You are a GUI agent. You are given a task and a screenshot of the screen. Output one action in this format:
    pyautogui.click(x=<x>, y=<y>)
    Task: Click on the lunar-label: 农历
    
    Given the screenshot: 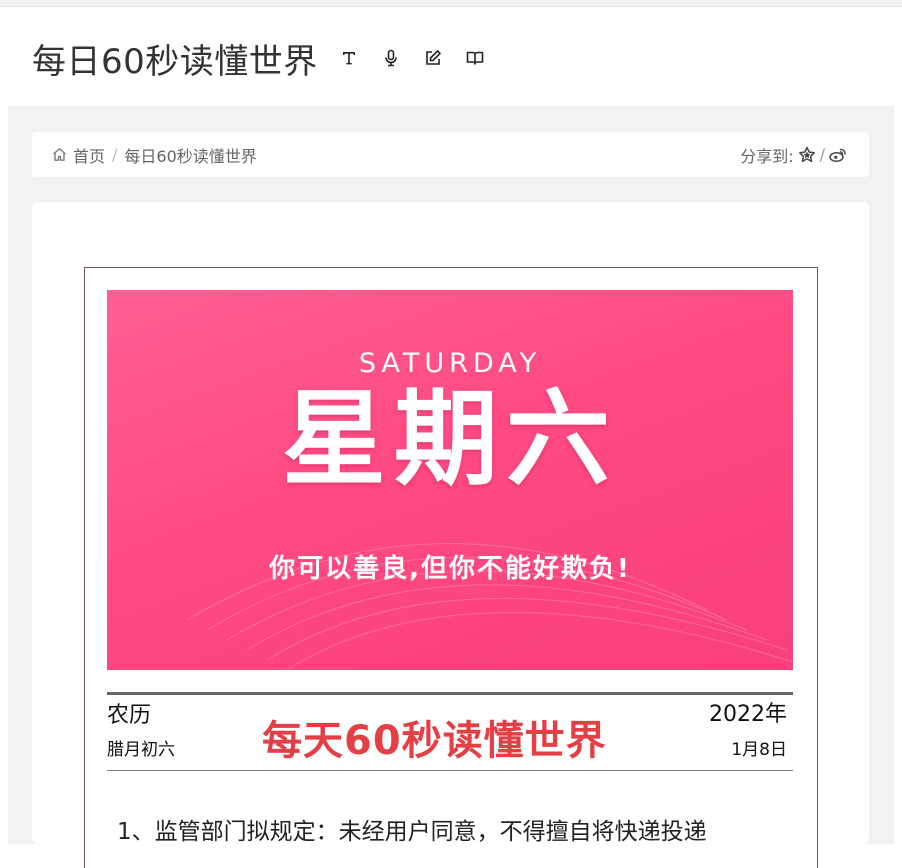 What is the action you would take?
    pyautogui.click(x=129, y=715)
    